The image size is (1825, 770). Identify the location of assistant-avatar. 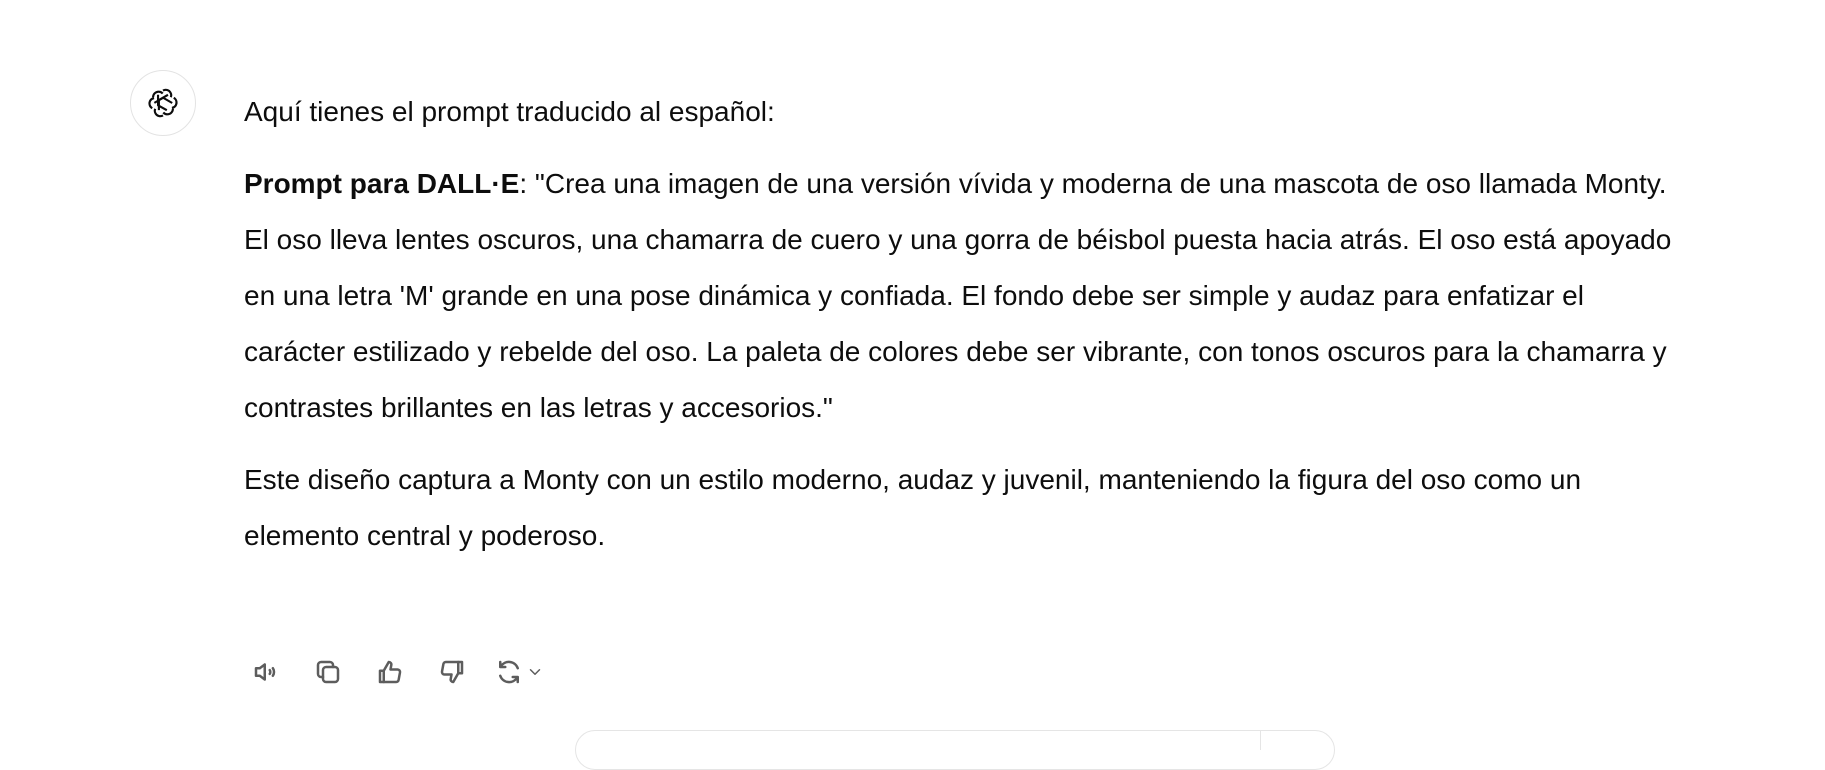
(163, 103).